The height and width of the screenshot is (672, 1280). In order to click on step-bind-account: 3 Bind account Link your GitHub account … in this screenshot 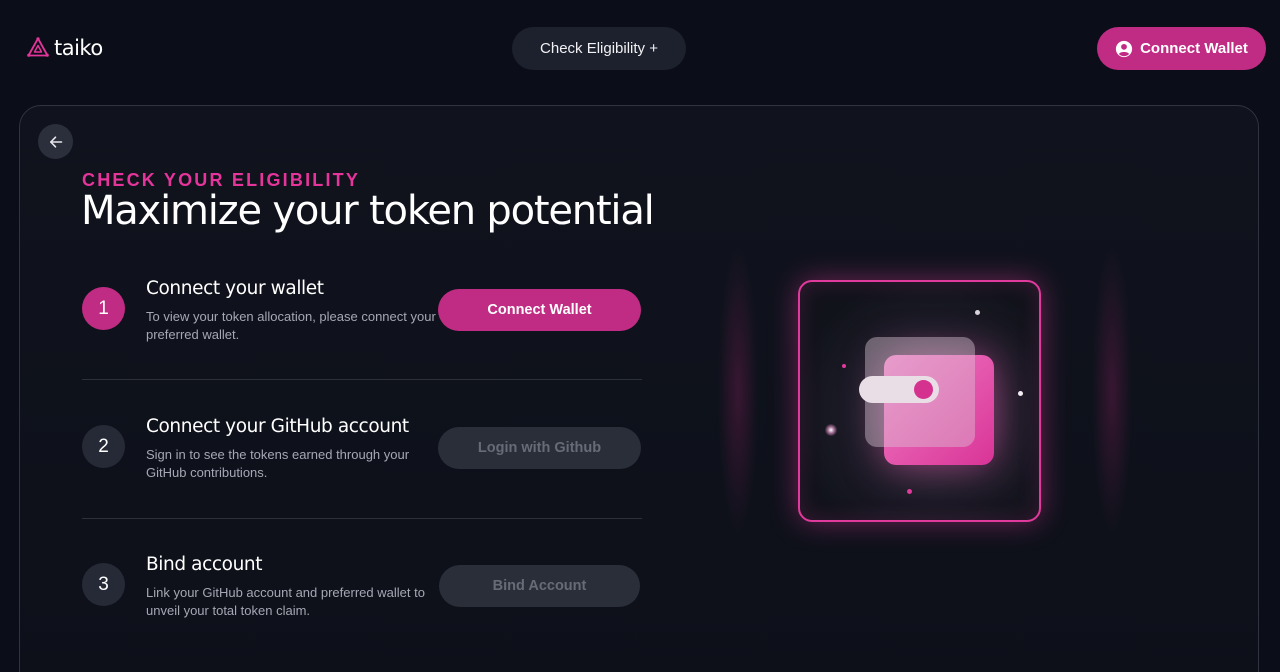, I will do `click(362, 594)`.